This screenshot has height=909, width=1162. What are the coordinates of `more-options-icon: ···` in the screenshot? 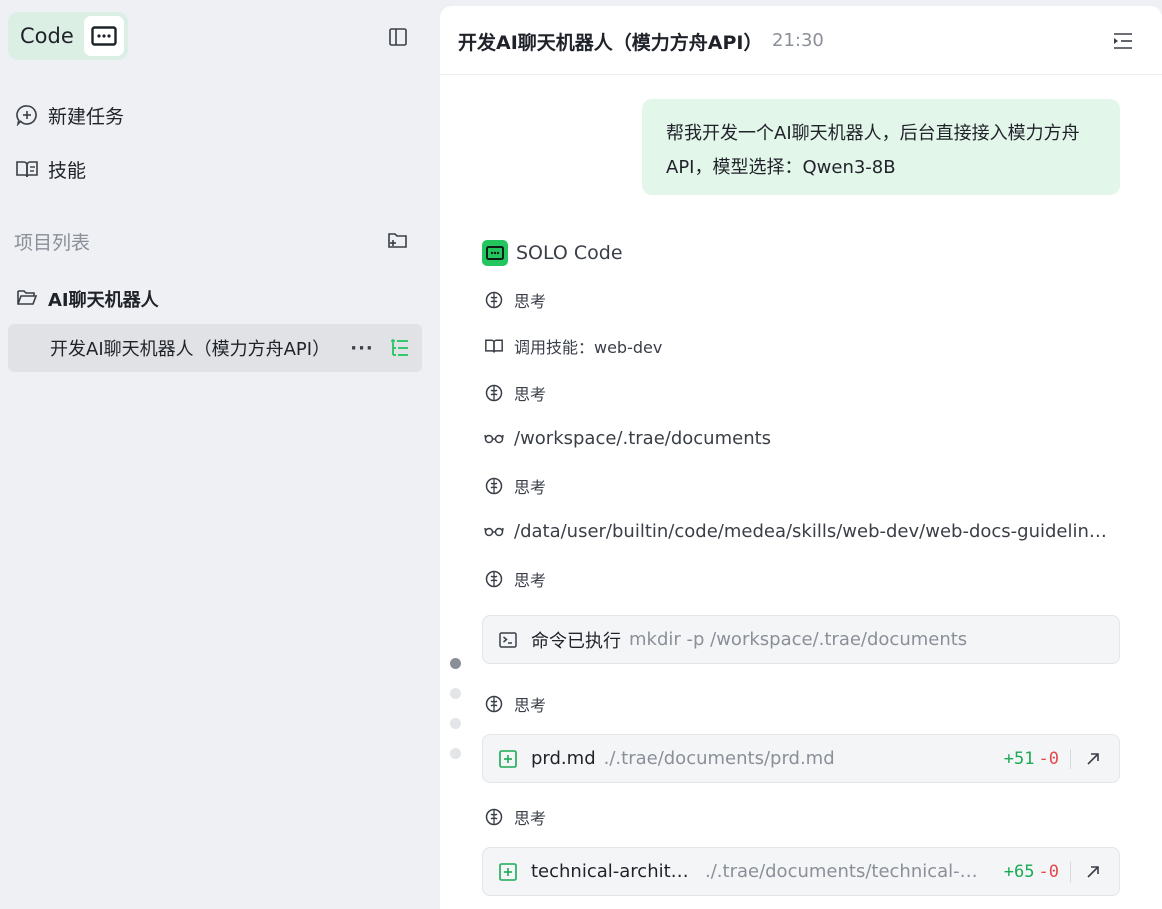 It's located at (362, 348).